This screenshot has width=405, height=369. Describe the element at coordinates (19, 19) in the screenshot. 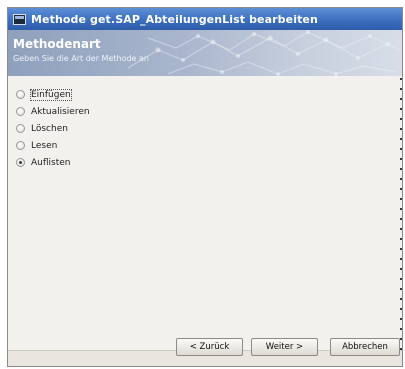

I see `window-icon` at that location.